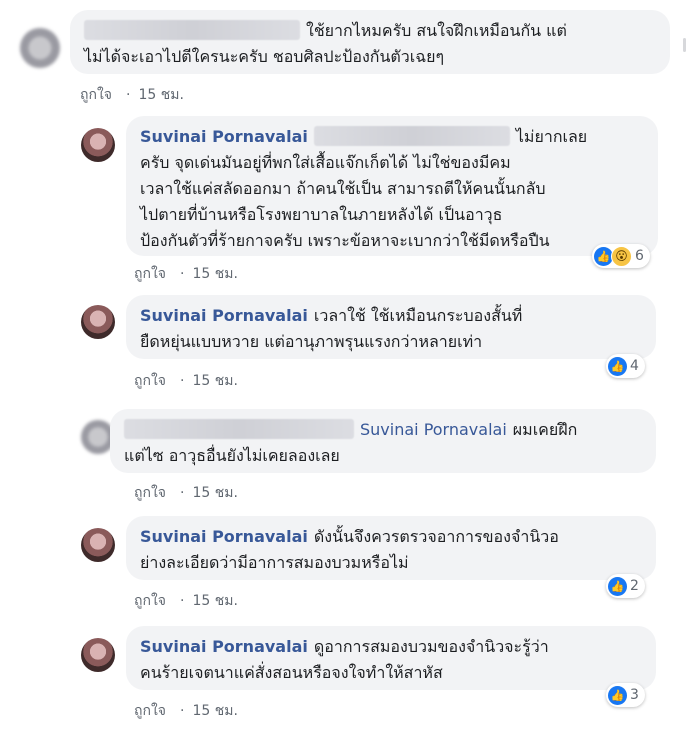  Describe the element at coordinates (291, 672) in the screenshot. I see `comment-text-line: คนร้ายเจตนาแค่สั่งสอนหรือจงใจทำให้สาหัส` at that location.